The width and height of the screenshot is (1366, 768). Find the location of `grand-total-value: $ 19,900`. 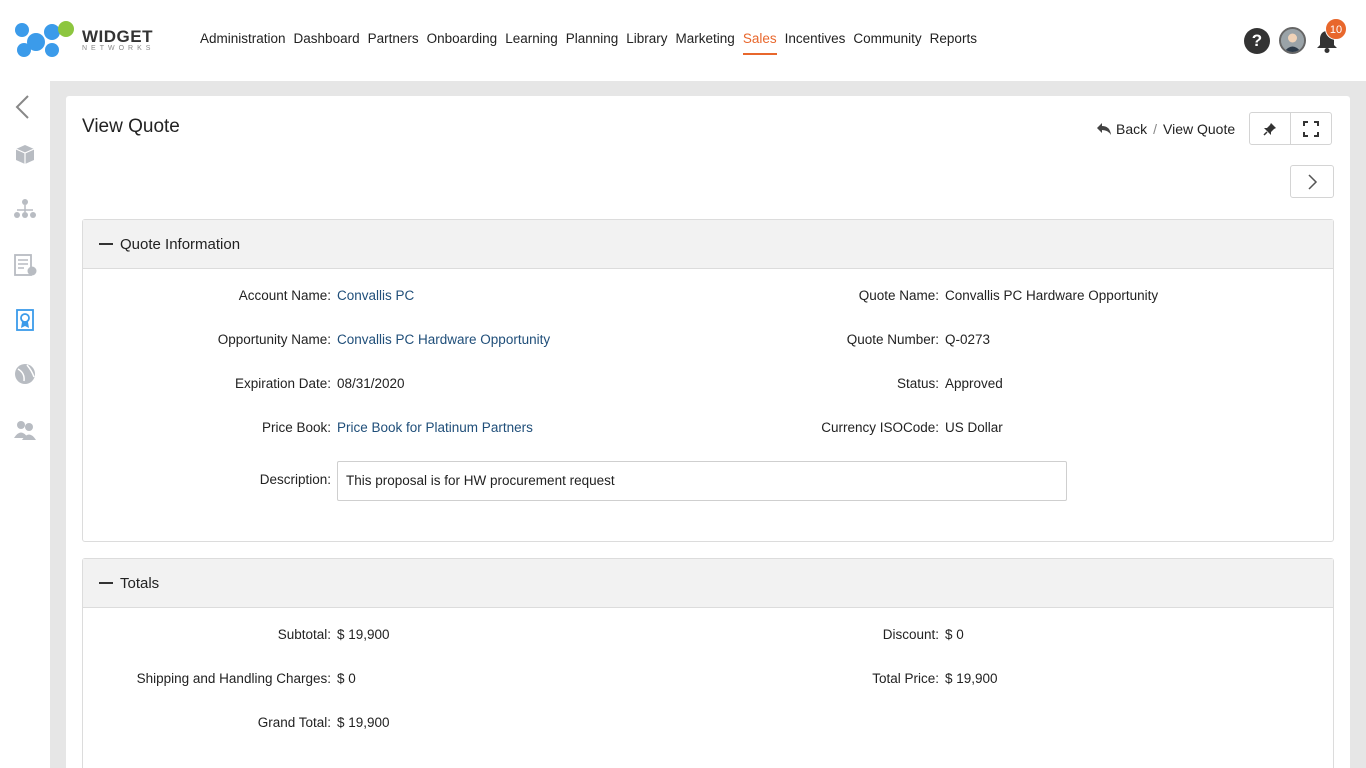

grand-total-value: $ 19,900 is located at coordinates (363, 722).